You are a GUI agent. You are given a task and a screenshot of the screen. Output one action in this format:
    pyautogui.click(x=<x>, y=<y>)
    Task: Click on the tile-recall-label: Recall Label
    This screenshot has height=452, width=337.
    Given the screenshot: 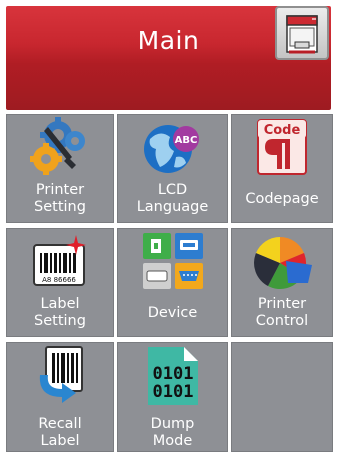 What is the action you would take?
    pyautogui.click(x=60, y=397)
    